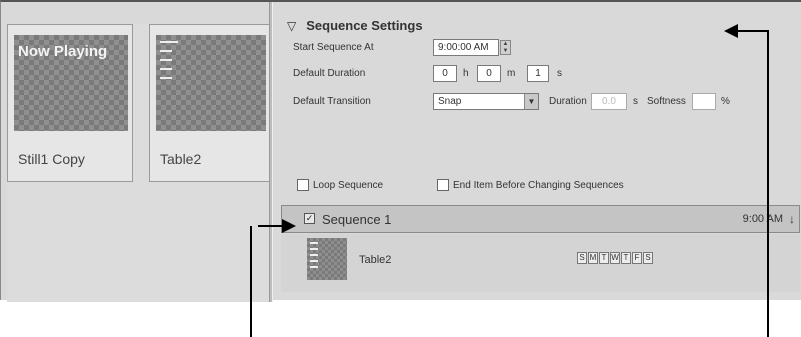  What do you see at coordinates (71, 83) in the screenshot?
I see `media-thumbnail: Now Playing` at bounding box center [71, 83].